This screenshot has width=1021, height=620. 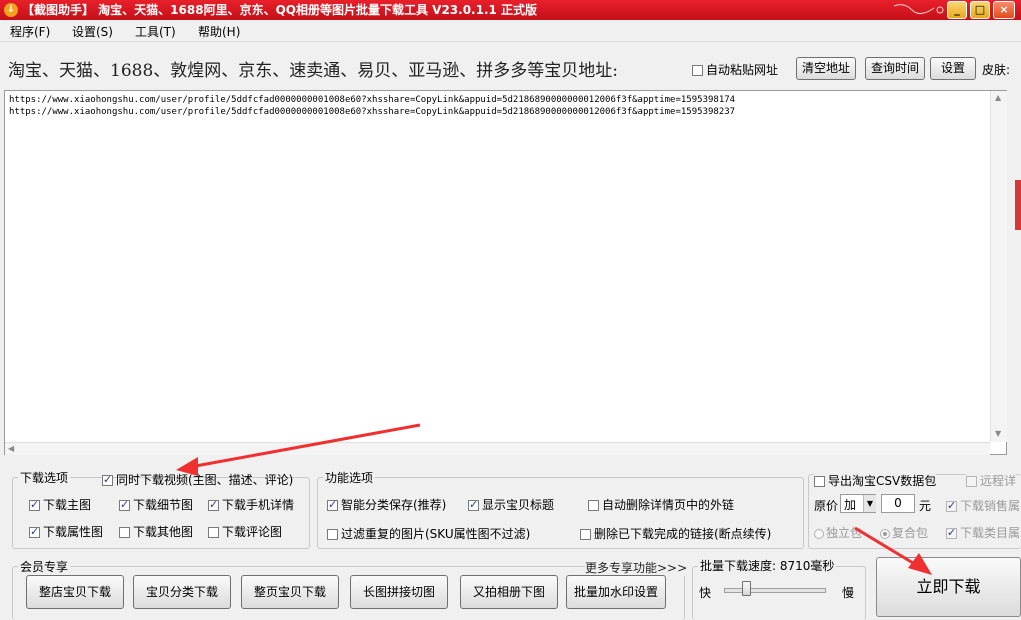 What do you see at coordinates (305, 446) in the screenshot?
I see `arrow-line-video` at bounding box center [305, 446].